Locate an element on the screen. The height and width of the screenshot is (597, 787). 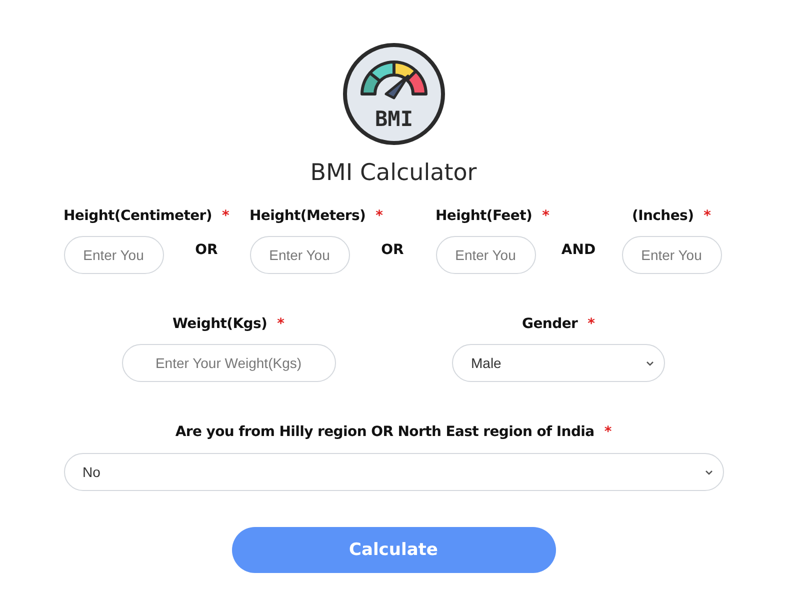
field-label: Gender is located at coordinates (550, 324).